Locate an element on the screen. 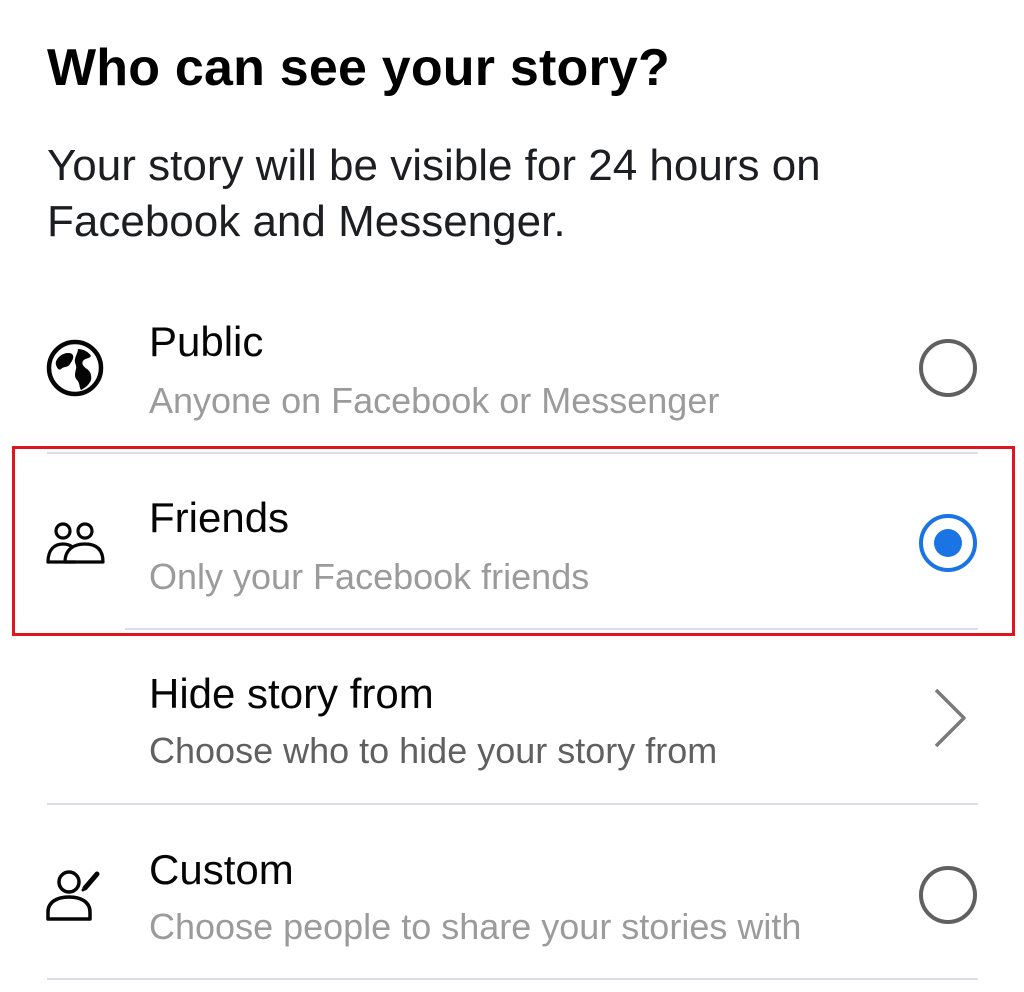 The height and width of the screenshot is (992, 1024). audience-option-friends-title: Friends is located at coordinates (219, 517).